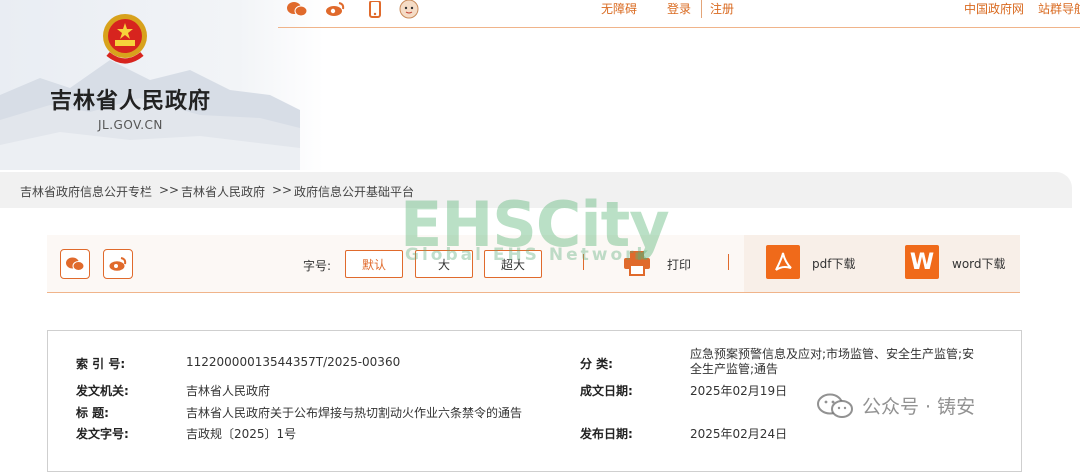 Image resolution: width=1080 pixels, height=472 pixels. I want to click on article-toolbar: 字号: 默认 大 超大 打印 pdf下载 W word下载, so click(533, 264).